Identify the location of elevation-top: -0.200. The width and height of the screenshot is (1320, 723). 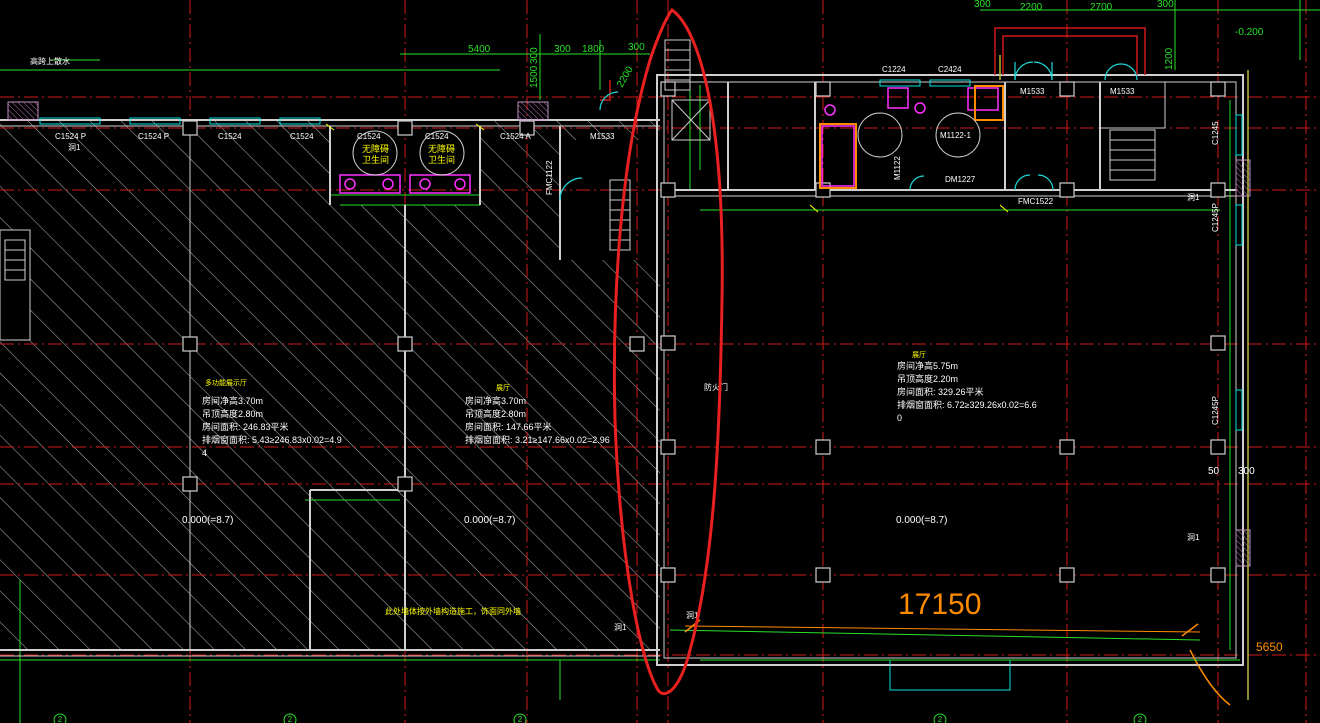
(1249, 32).